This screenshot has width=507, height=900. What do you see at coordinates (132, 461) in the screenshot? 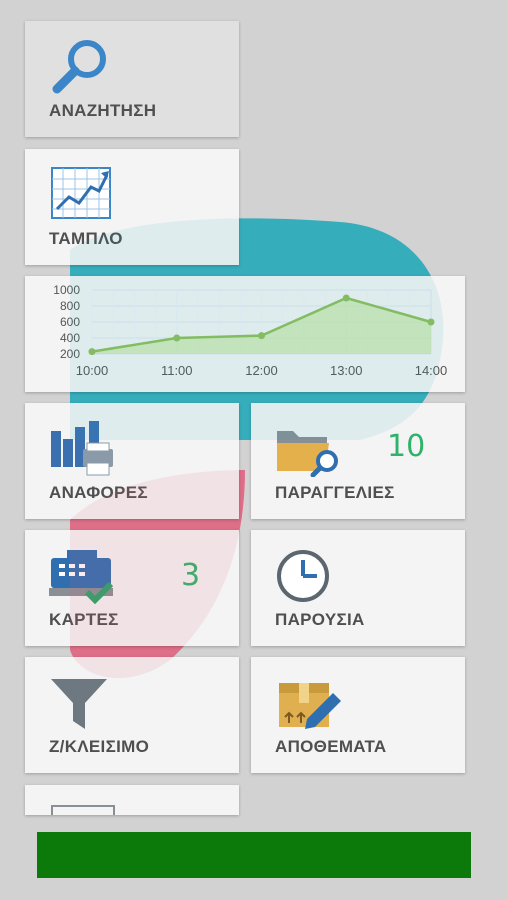
I see `reports-tile: ΑΝΑΦΟΡΕΣ` at bounding box center [132, 461].